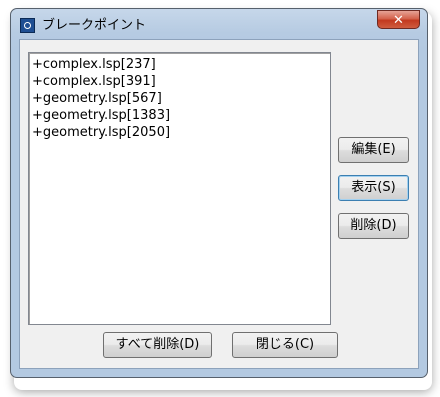  Describe the element at coordinates (181, 115) in the screenshot. I see `list-item: +geometry.lsp[1383]` at that location.